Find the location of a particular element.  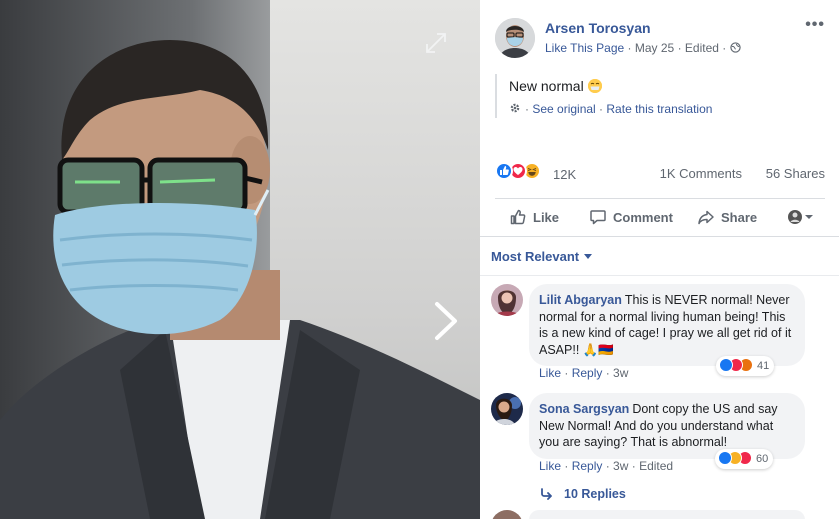

chevron-right-icon is located at coordinates (445, 321).